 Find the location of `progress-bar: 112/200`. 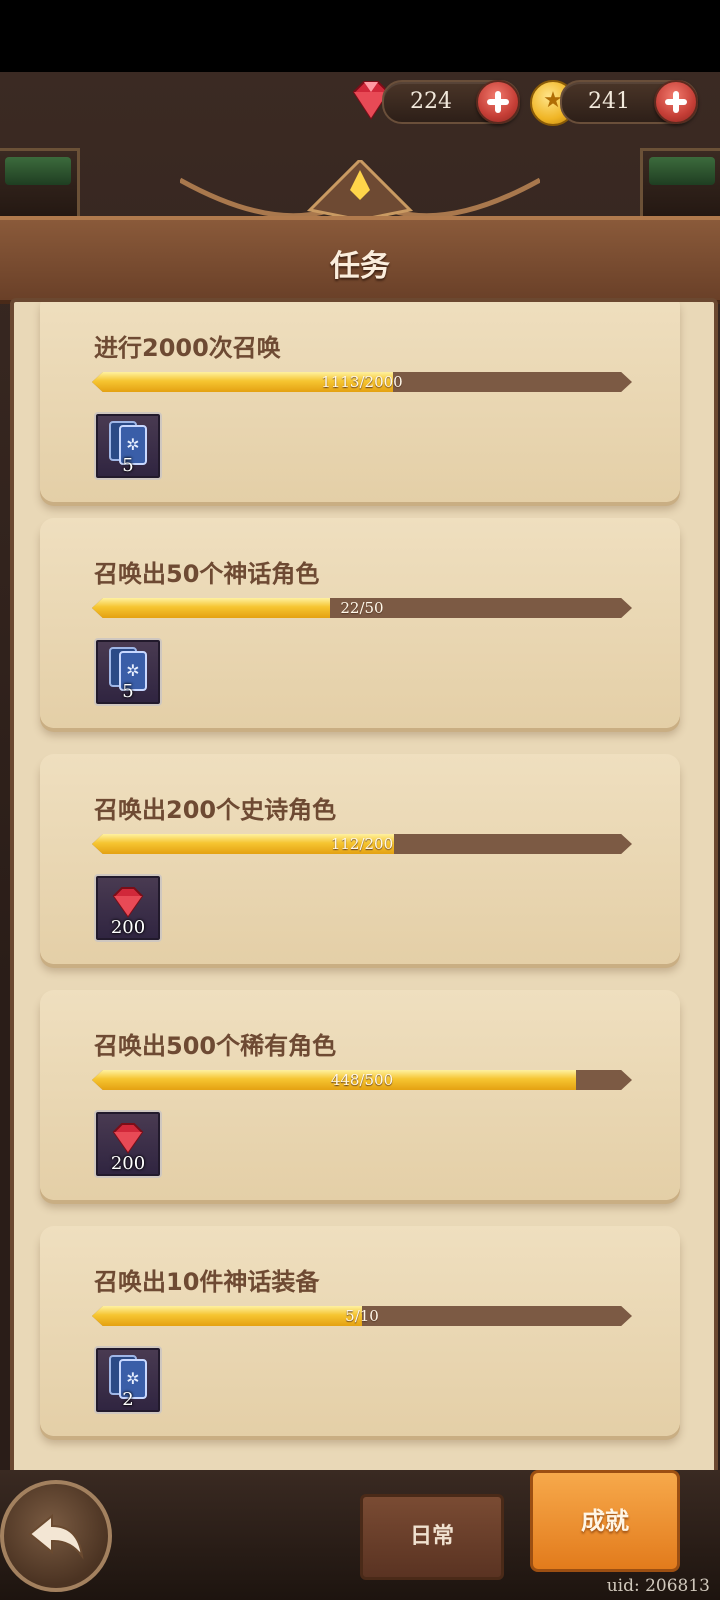

progress-bar: 112/200 is located at coordinates (362, 844).